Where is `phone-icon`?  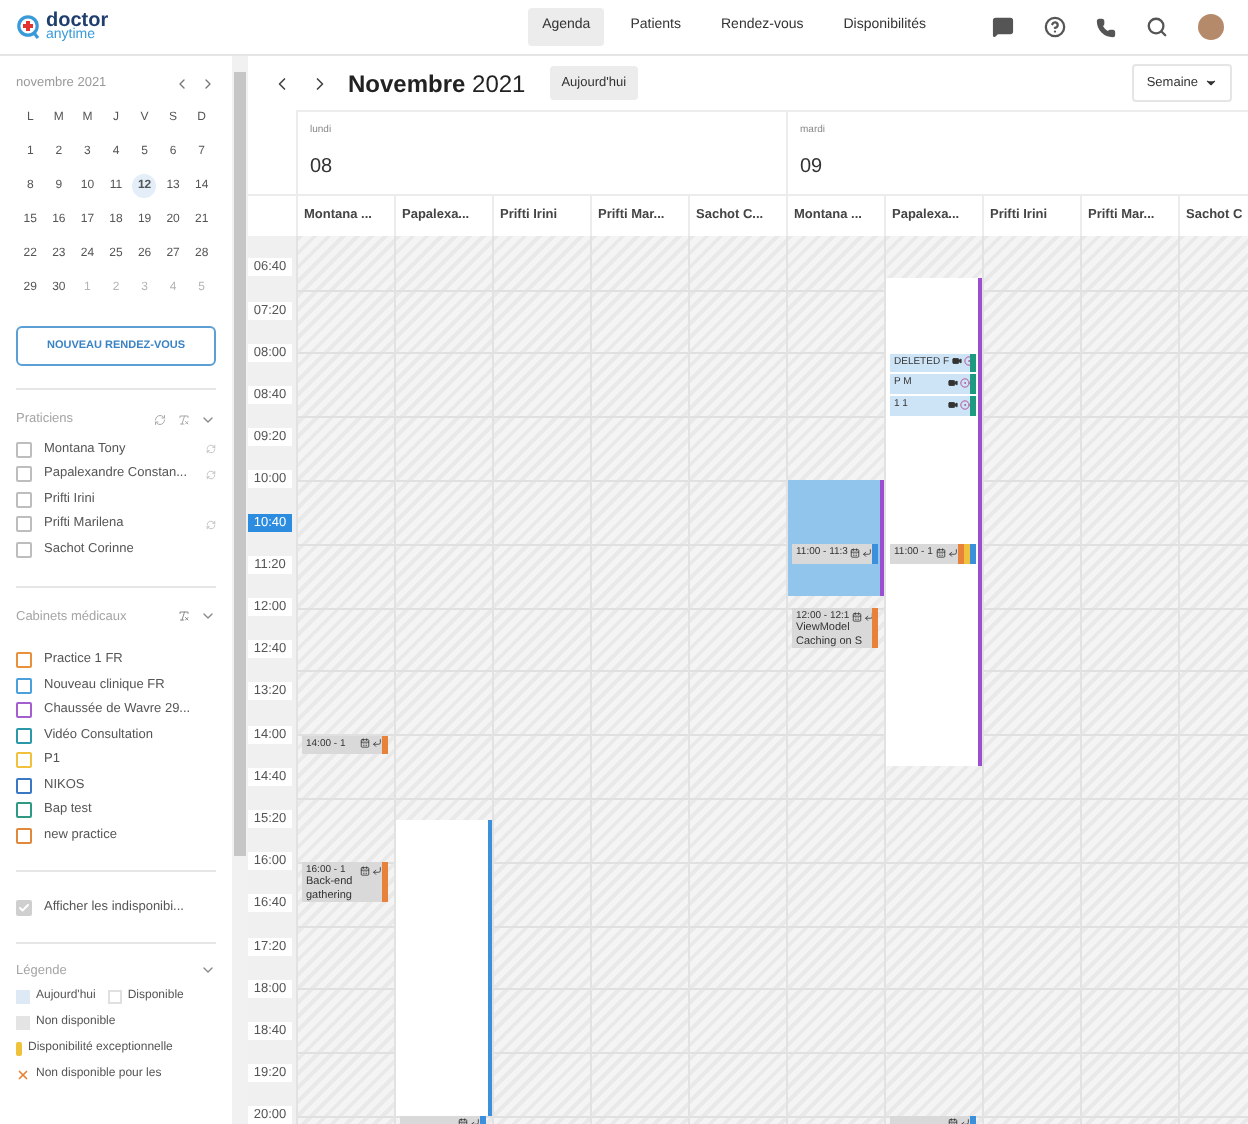
phone-icon is located at coordinates (1106, 27).